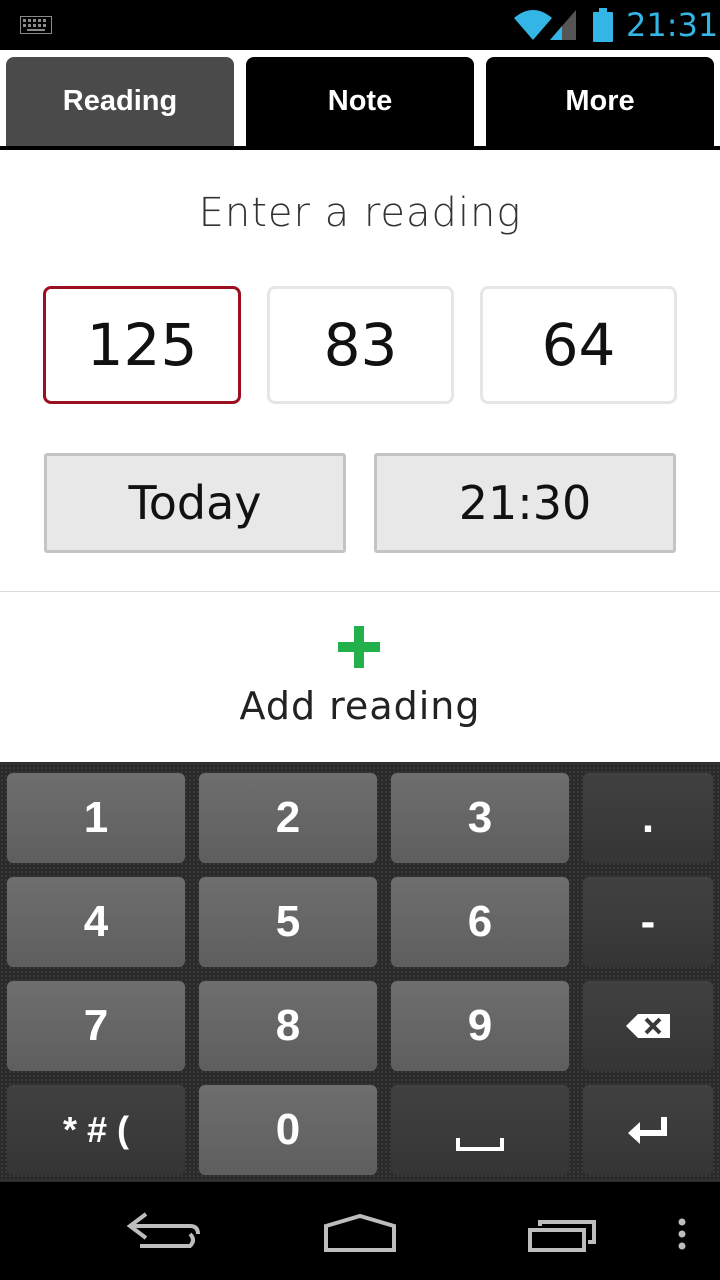 The image size is (720, 1280). I want to click on enter-icon, so click(647, 1130).